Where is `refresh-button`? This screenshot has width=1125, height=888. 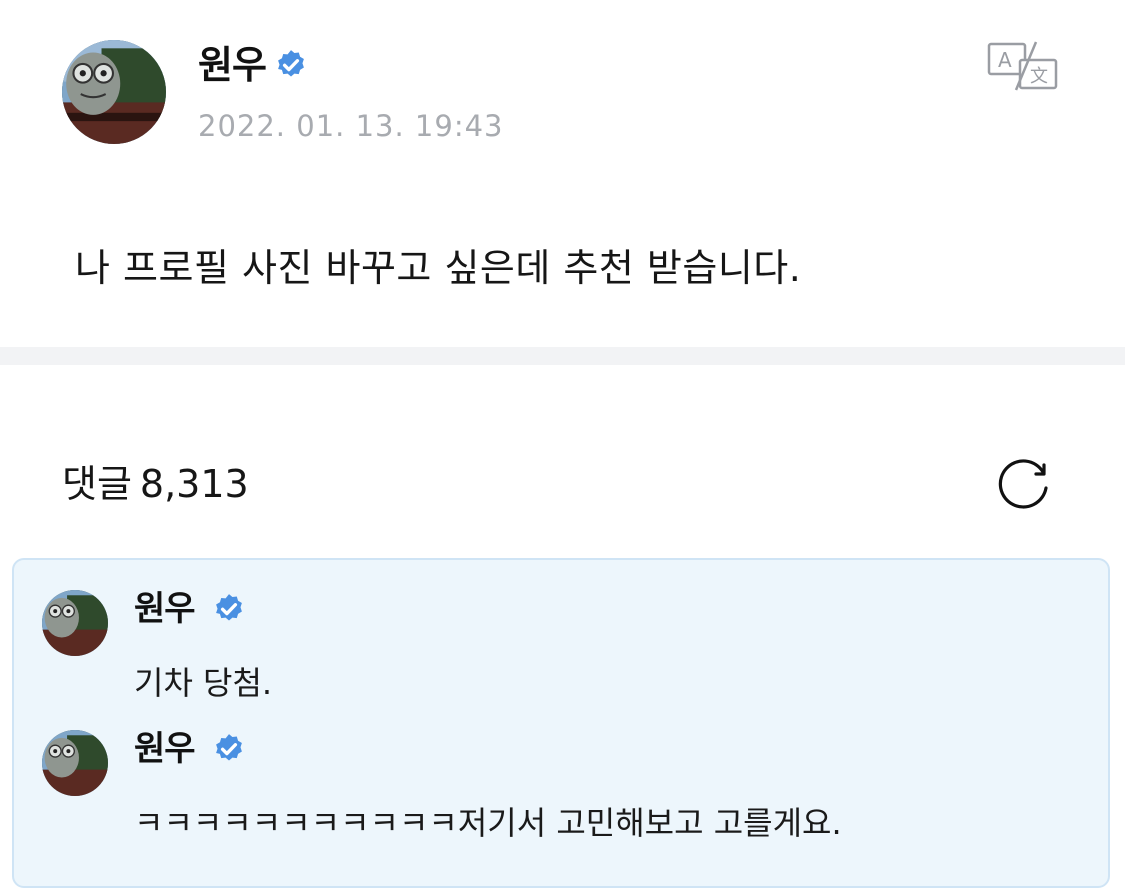 refresh-button is located at coordinates (1024, 483).